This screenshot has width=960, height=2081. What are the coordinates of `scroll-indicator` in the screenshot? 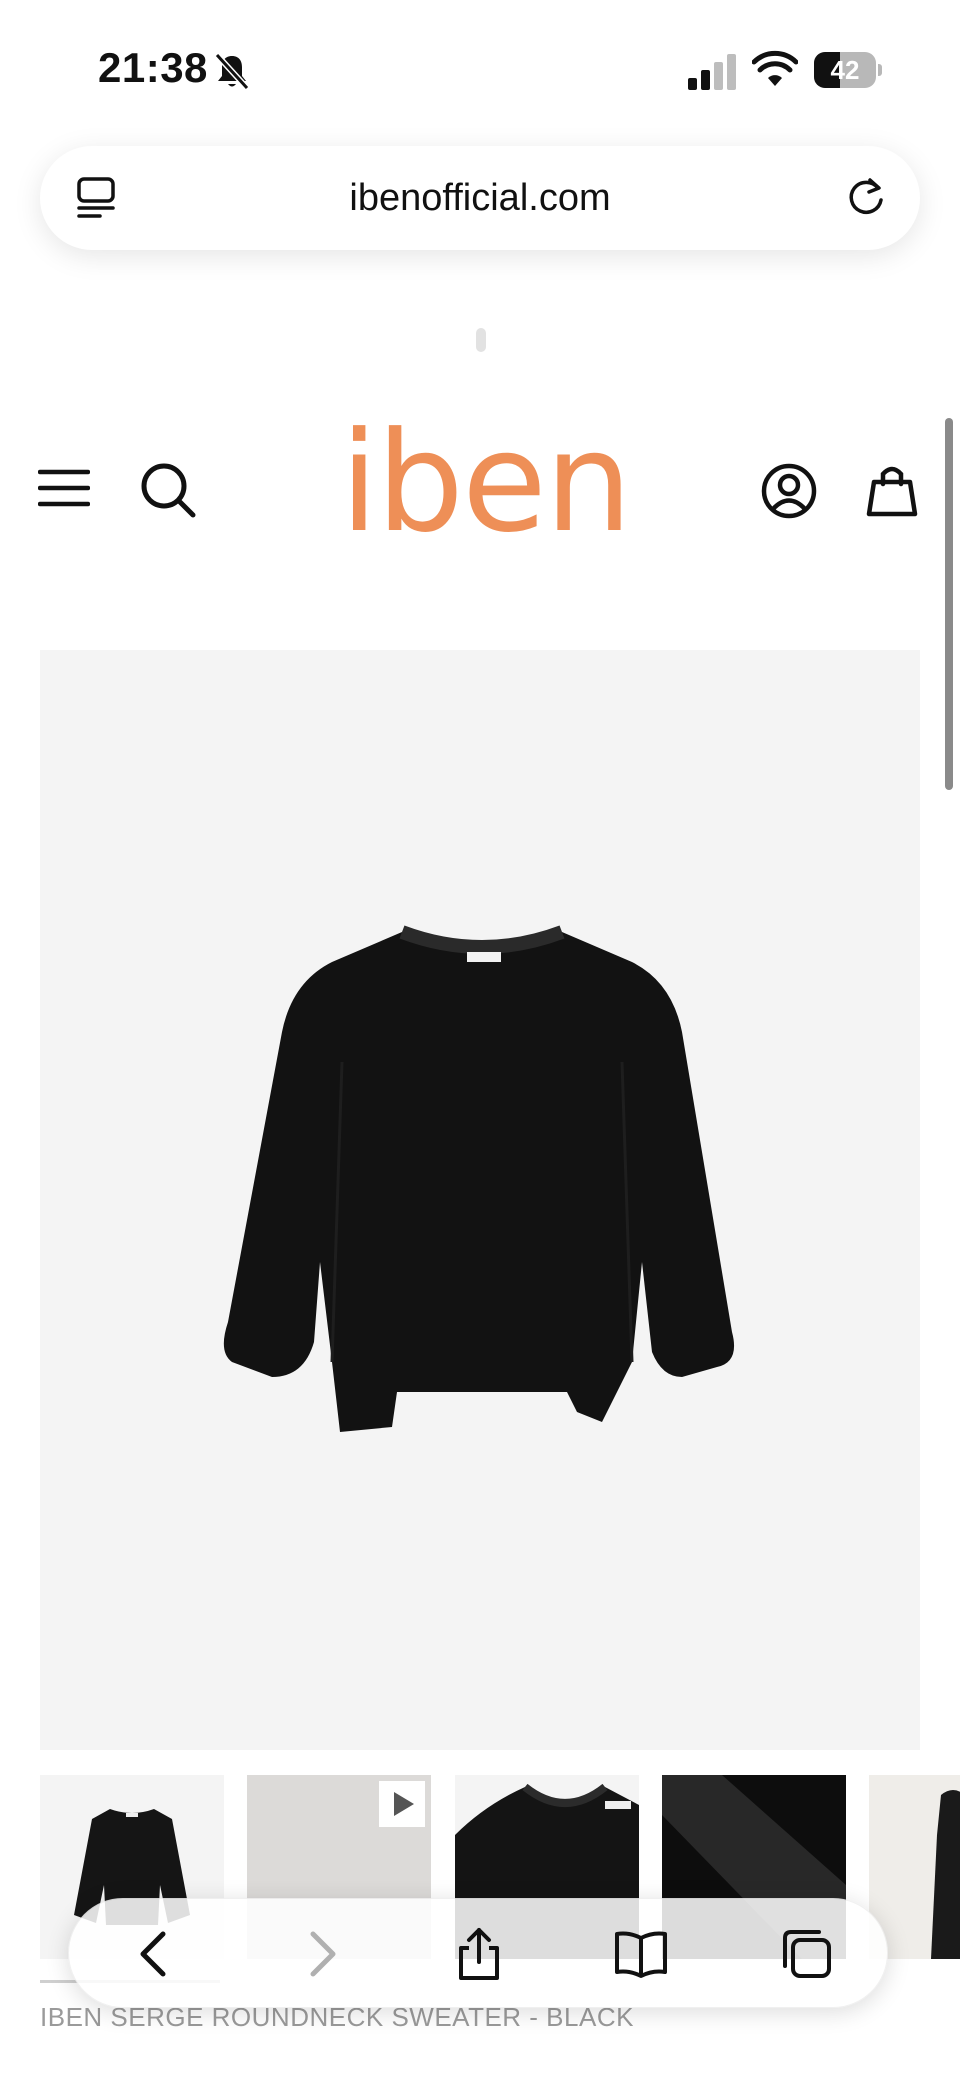 It's located at (949, 604).